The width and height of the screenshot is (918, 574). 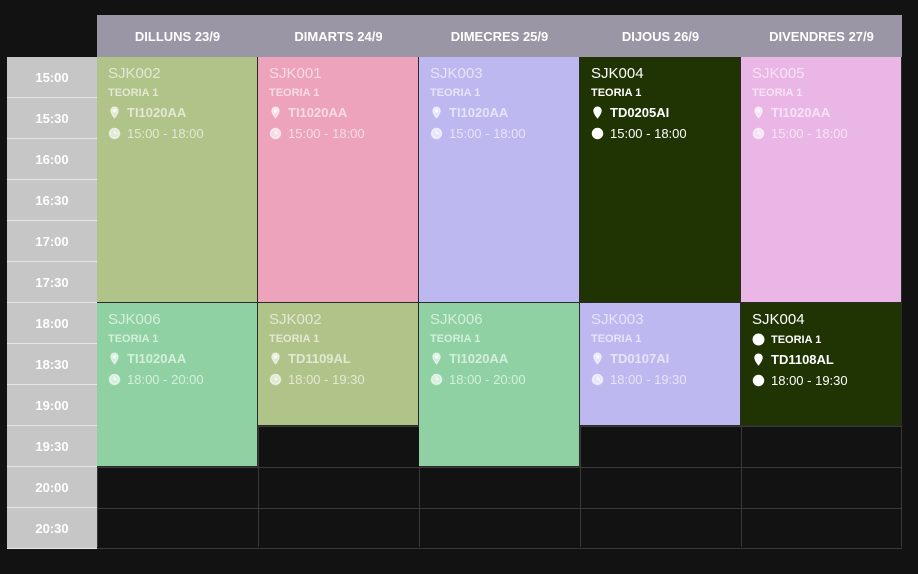 What do you see at coordinates (52, 159) in the screenshot?
I see `time-slot: 16:00` at bounding box center [52, 159].